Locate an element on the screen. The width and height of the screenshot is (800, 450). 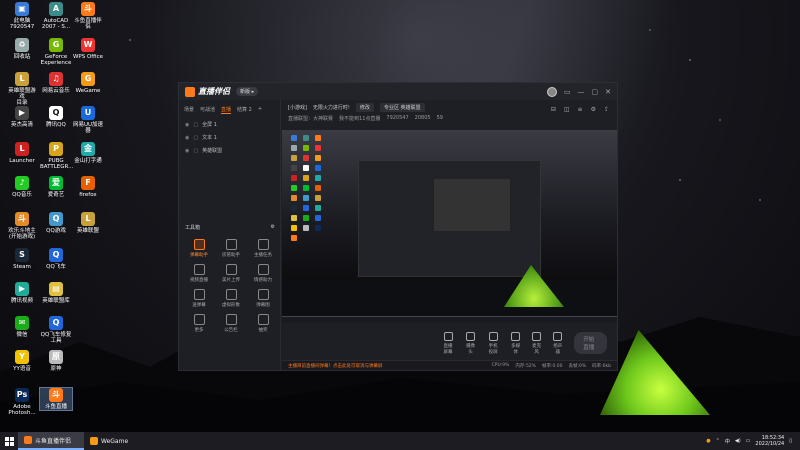
desktop-icon: L 英雄联盟 is located at coordinates (88, 223).